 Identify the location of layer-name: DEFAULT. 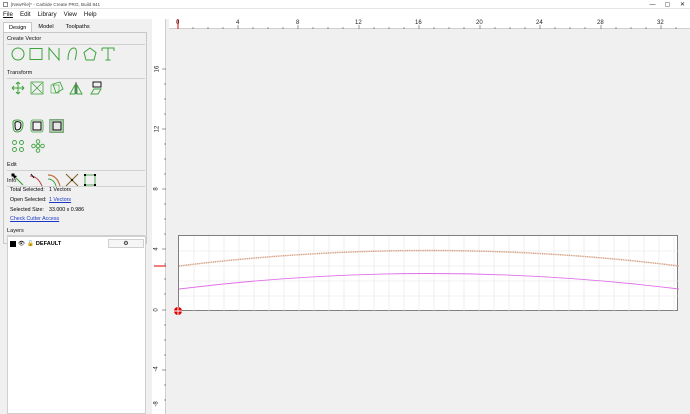
(48, 243).